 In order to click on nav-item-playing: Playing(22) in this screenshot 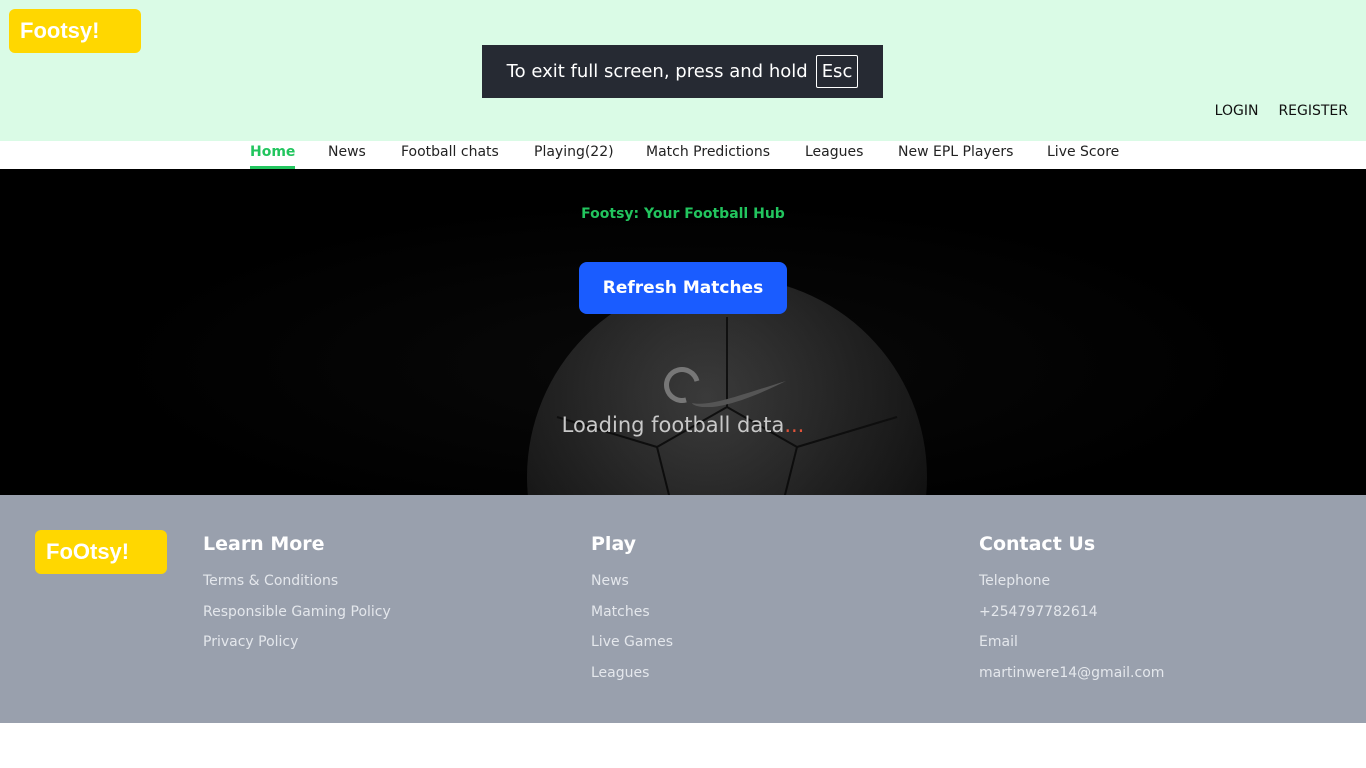, I will do `click(574, 156)`.